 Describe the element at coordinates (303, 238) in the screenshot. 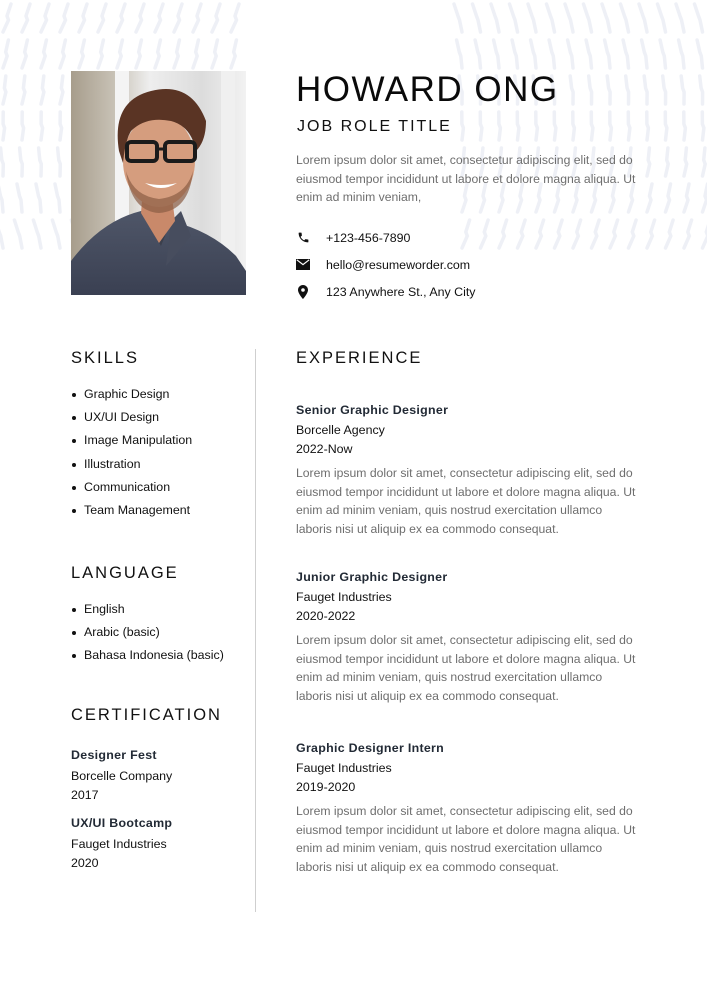

I see `phone-icon` at that location.